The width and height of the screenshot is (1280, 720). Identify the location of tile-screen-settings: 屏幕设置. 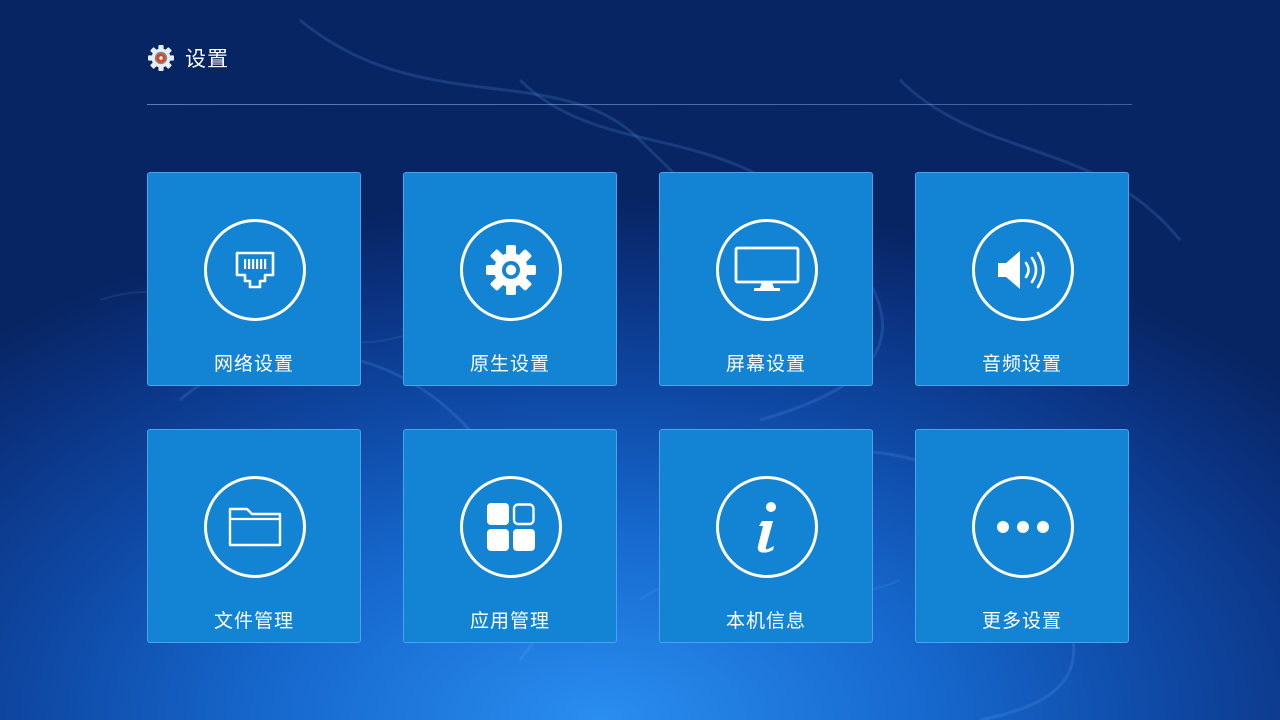
(766, 279).